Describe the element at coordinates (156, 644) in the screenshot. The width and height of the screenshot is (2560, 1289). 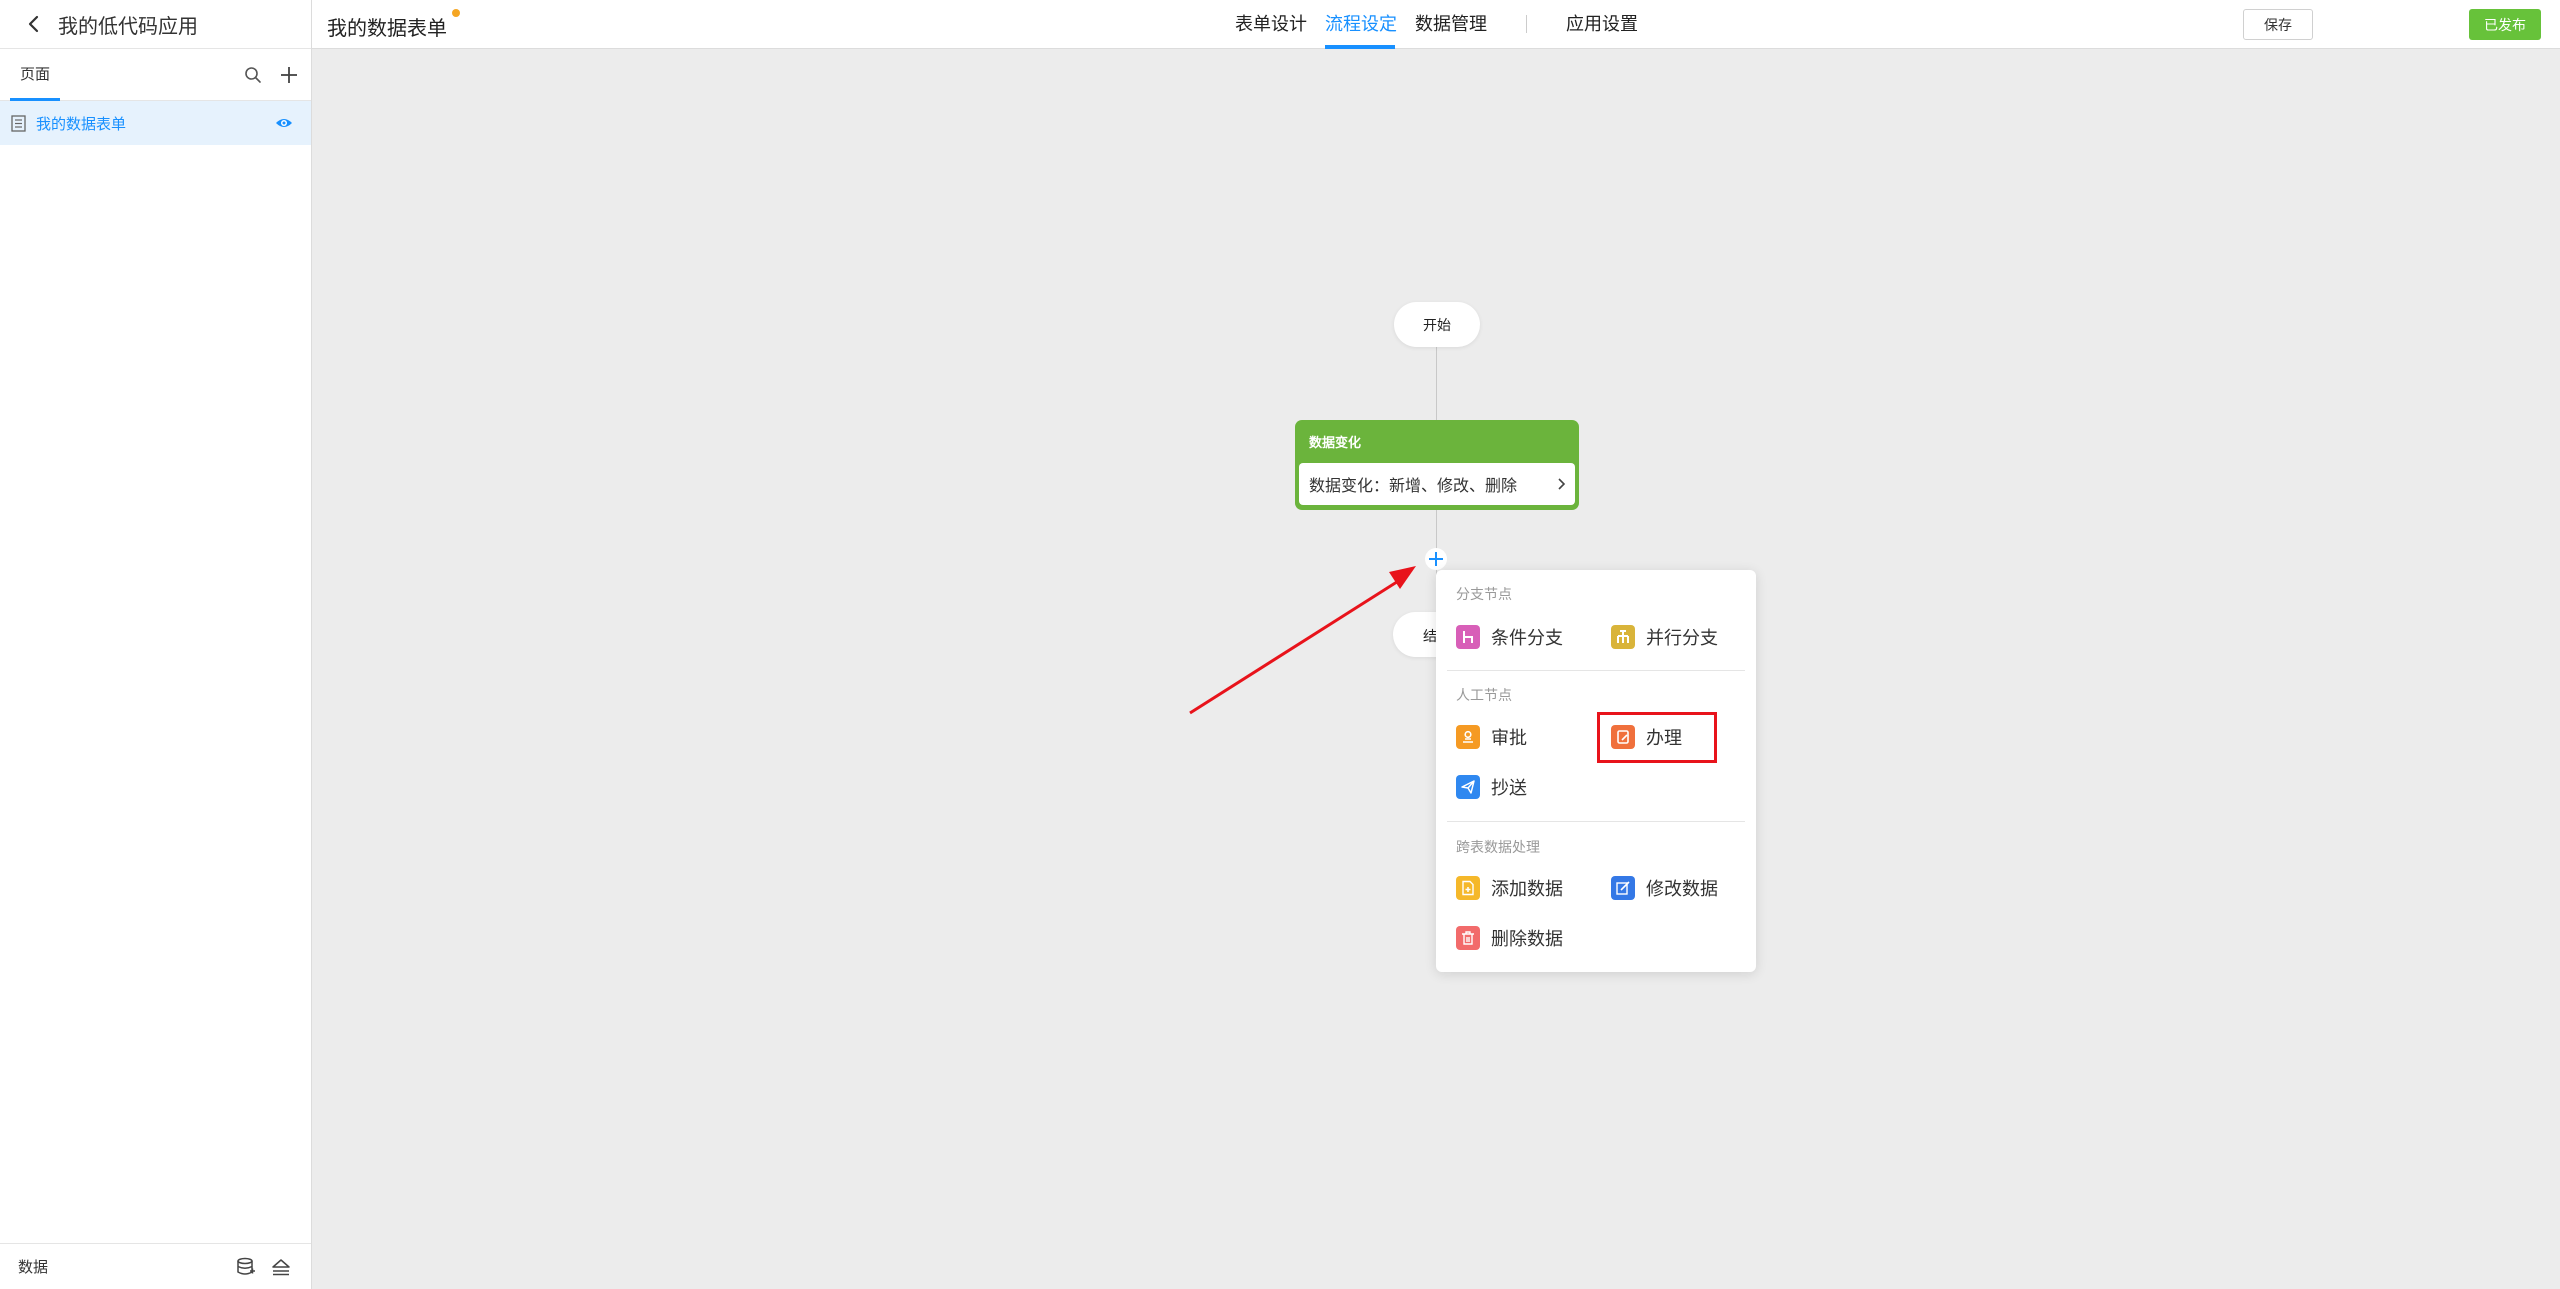
I see `sidebar: 我的低代码应用 页面 我的数据表单 数据` at that location.